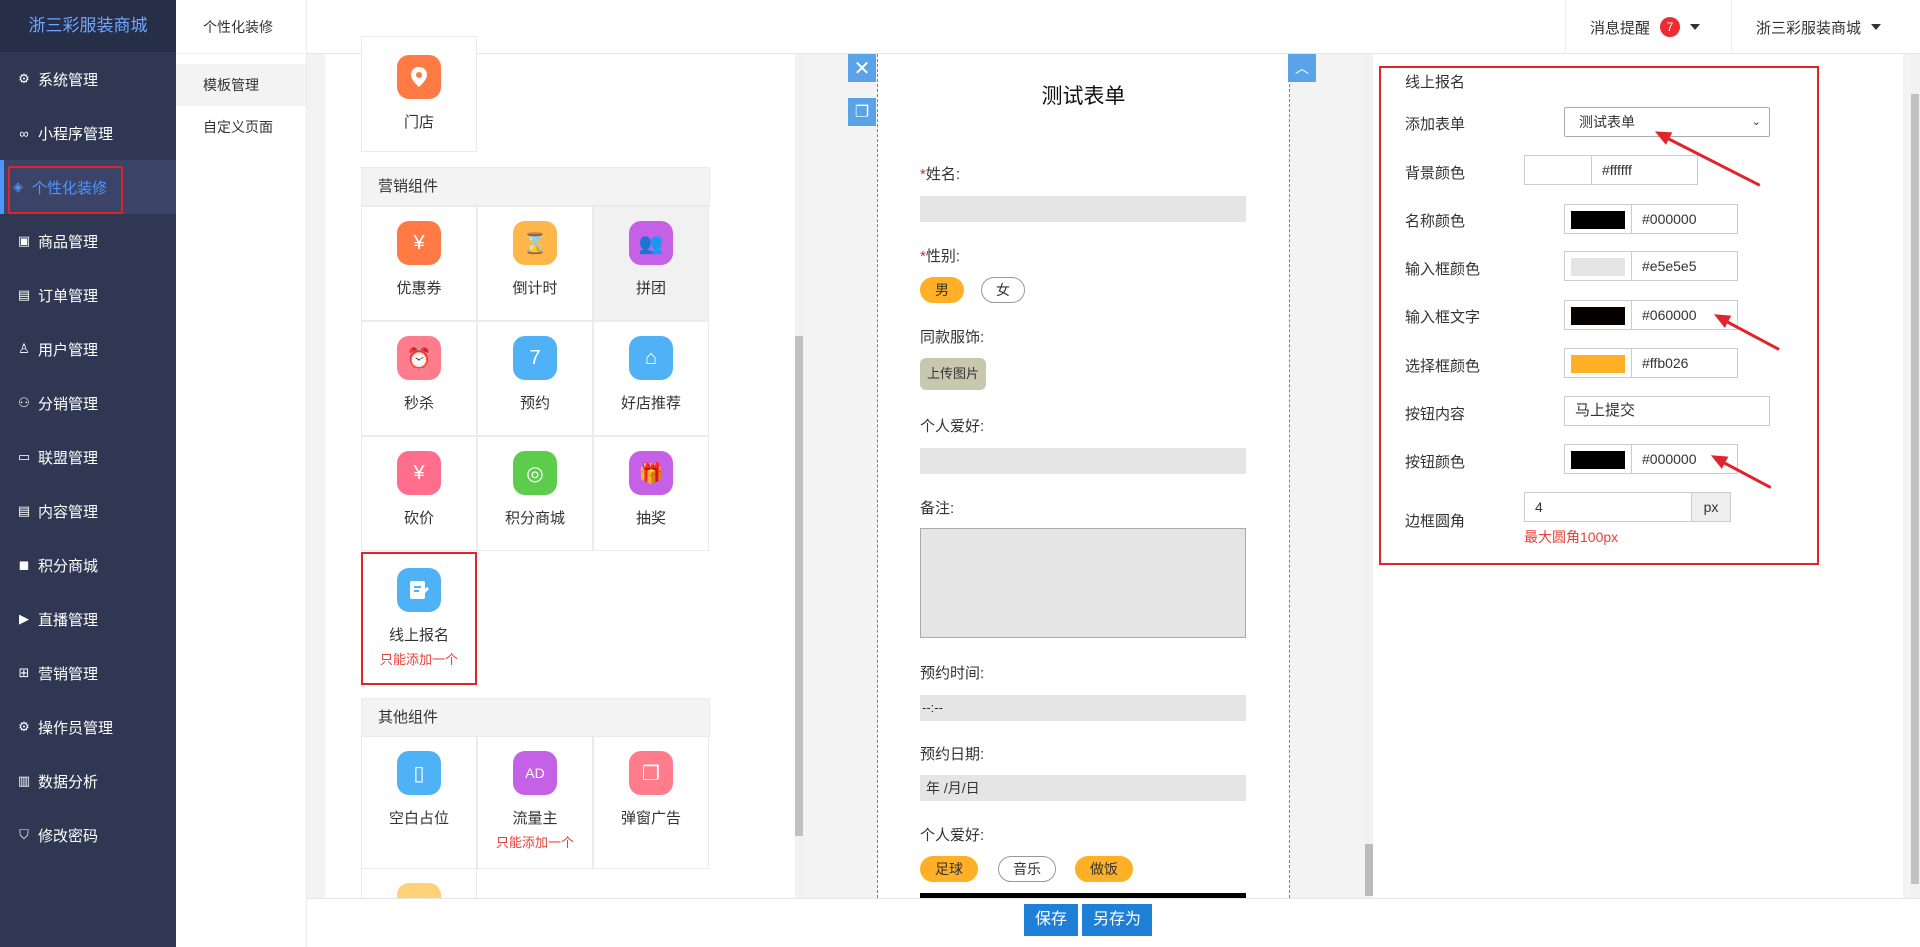 The height and width of the screenshot is (947, 1920). What do you see at coordinates (88, 619) in the screenshot?
I see `sidebar-item-11: ▶ 直播管理` at bounding box center [88, 619].